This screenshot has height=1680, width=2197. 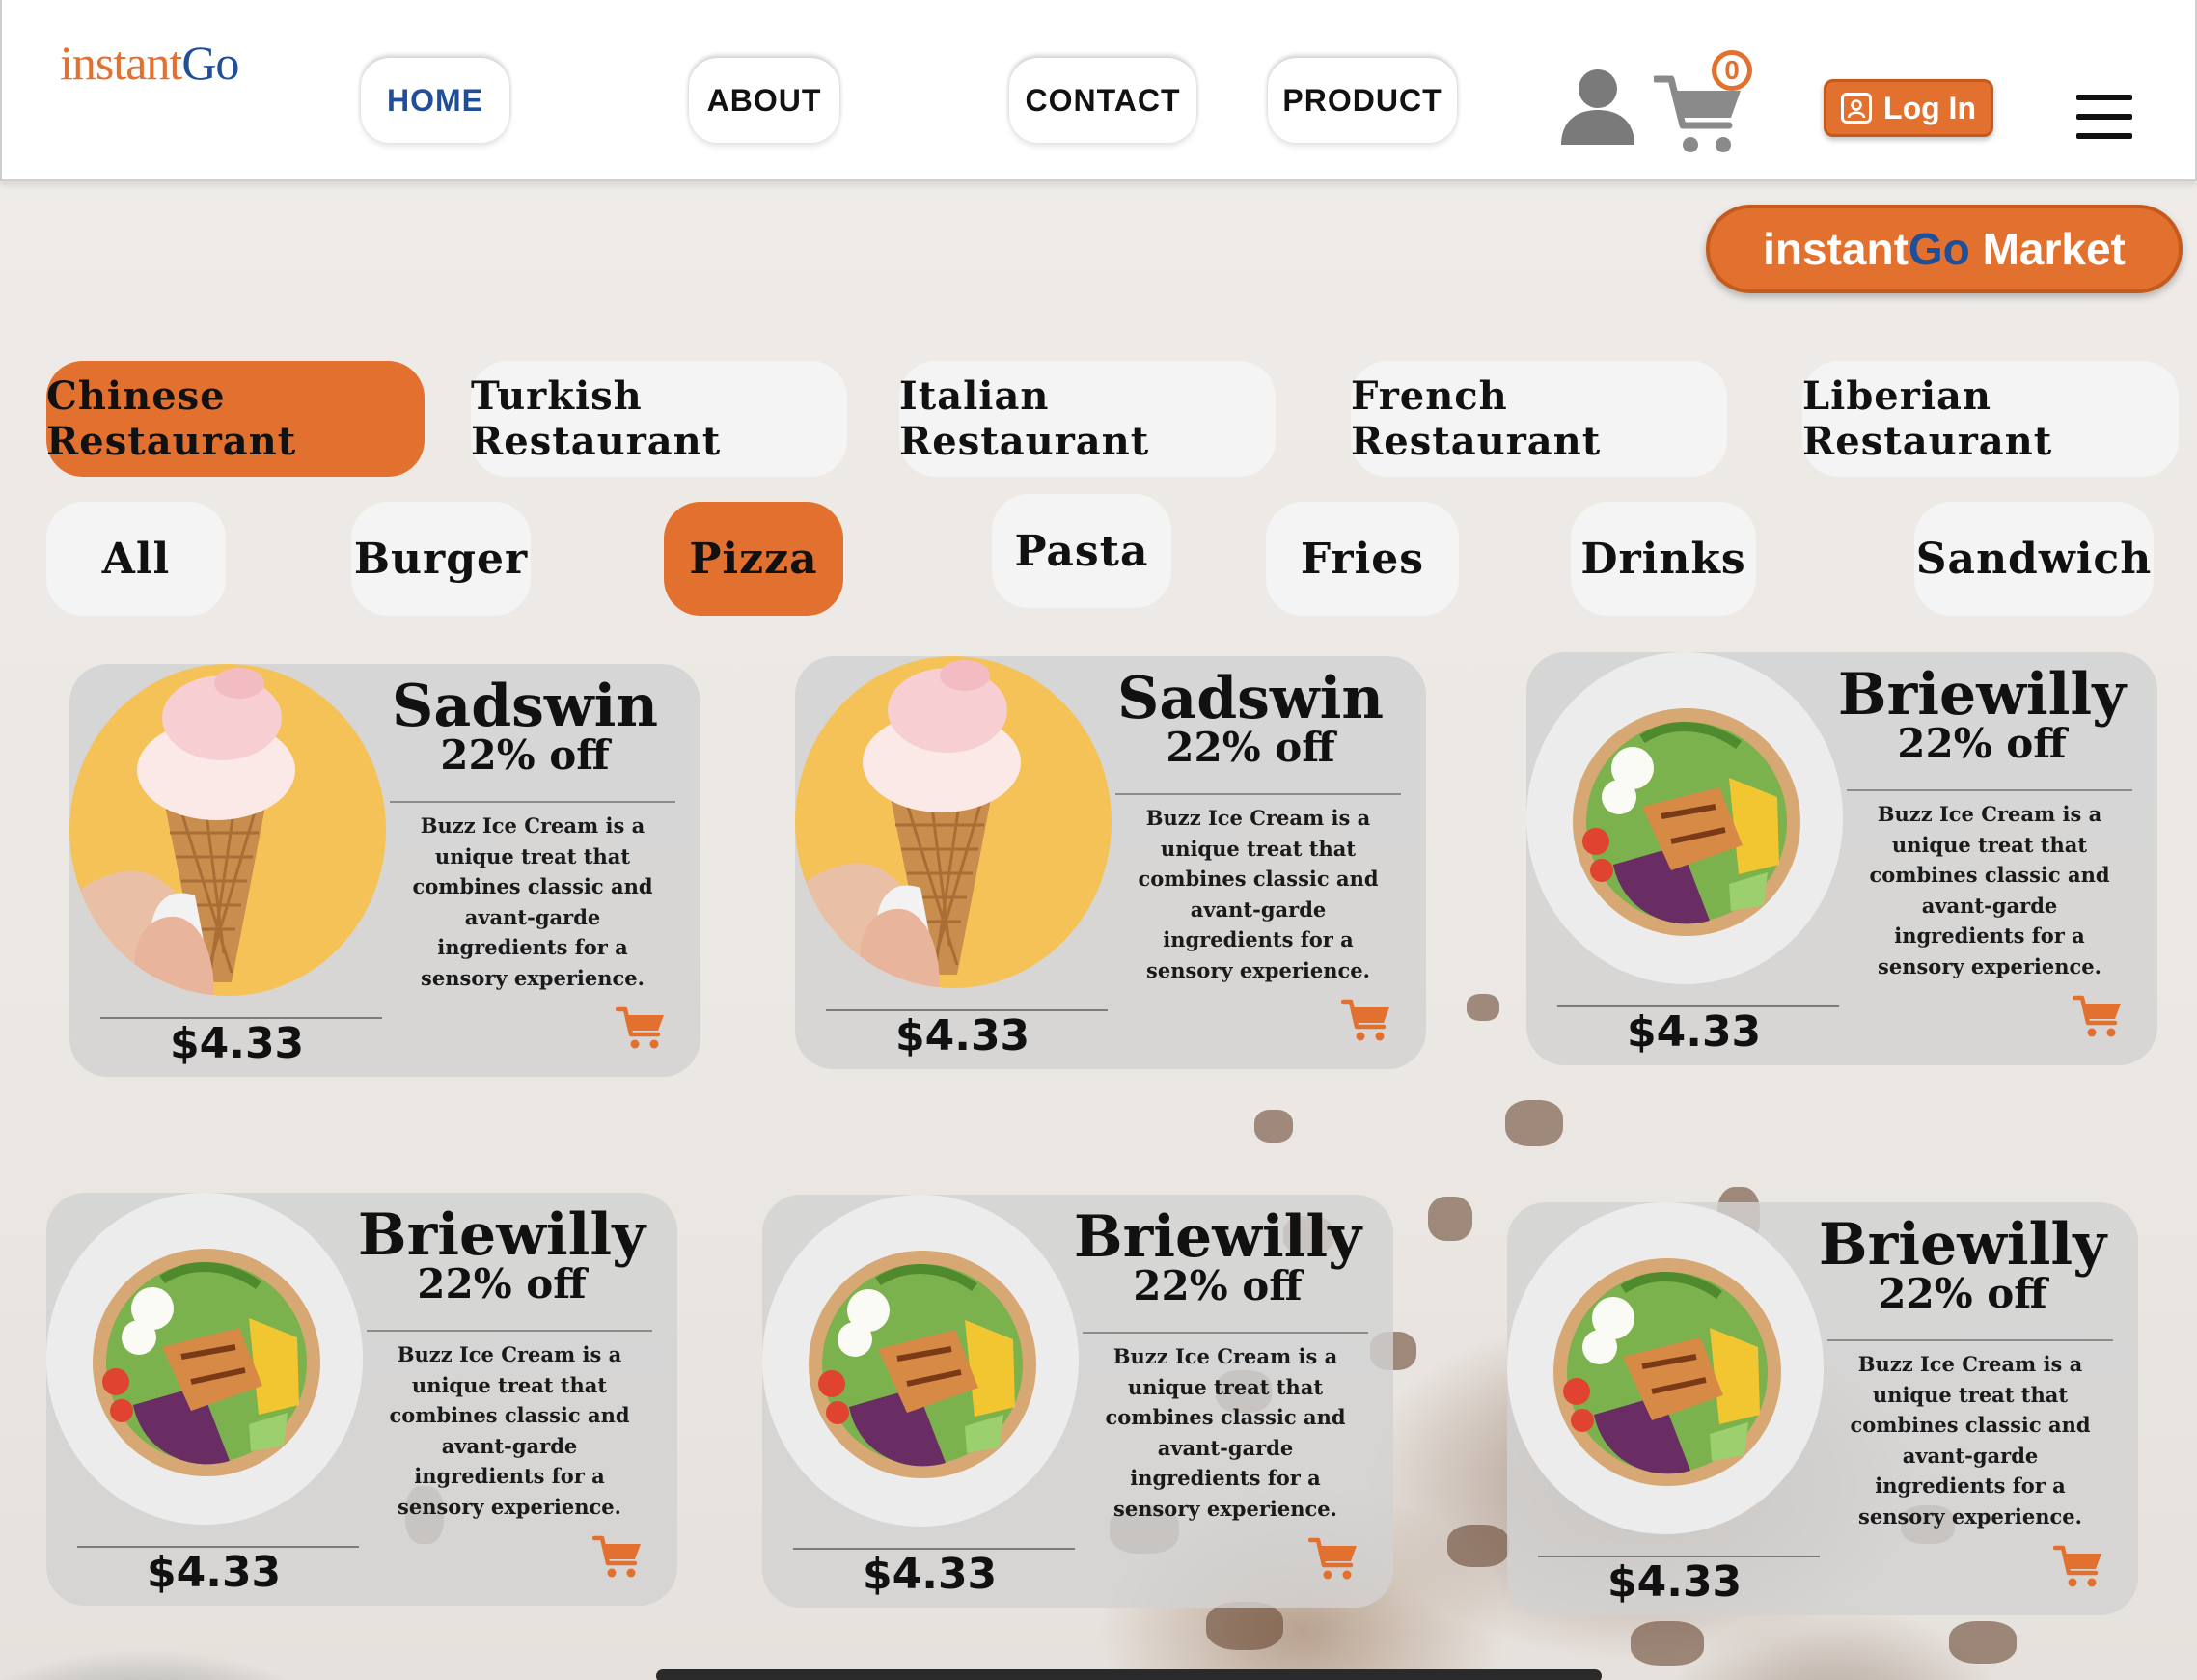 I want to click on user-icon, so click(x=1598, y=104).